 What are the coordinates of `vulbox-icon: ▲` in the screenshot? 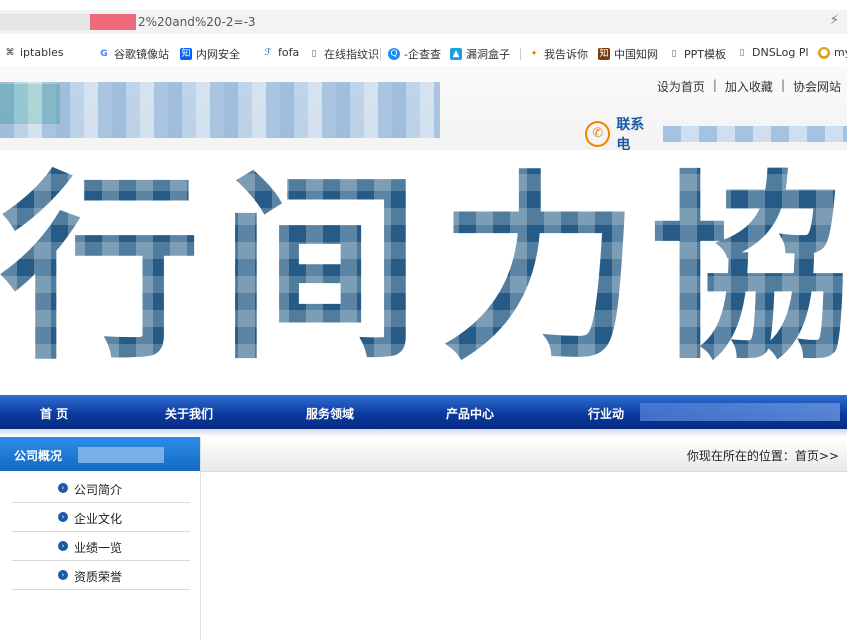 It's located at (456, 54).